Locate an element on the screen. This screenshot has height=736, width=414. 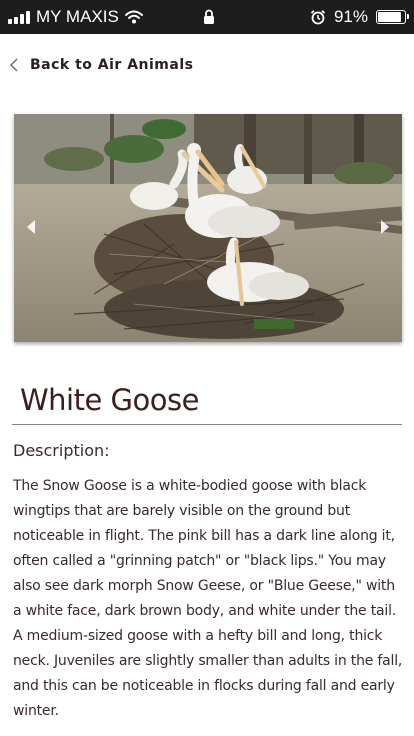
chevron-left-icon is located at coordinates (14, 65).